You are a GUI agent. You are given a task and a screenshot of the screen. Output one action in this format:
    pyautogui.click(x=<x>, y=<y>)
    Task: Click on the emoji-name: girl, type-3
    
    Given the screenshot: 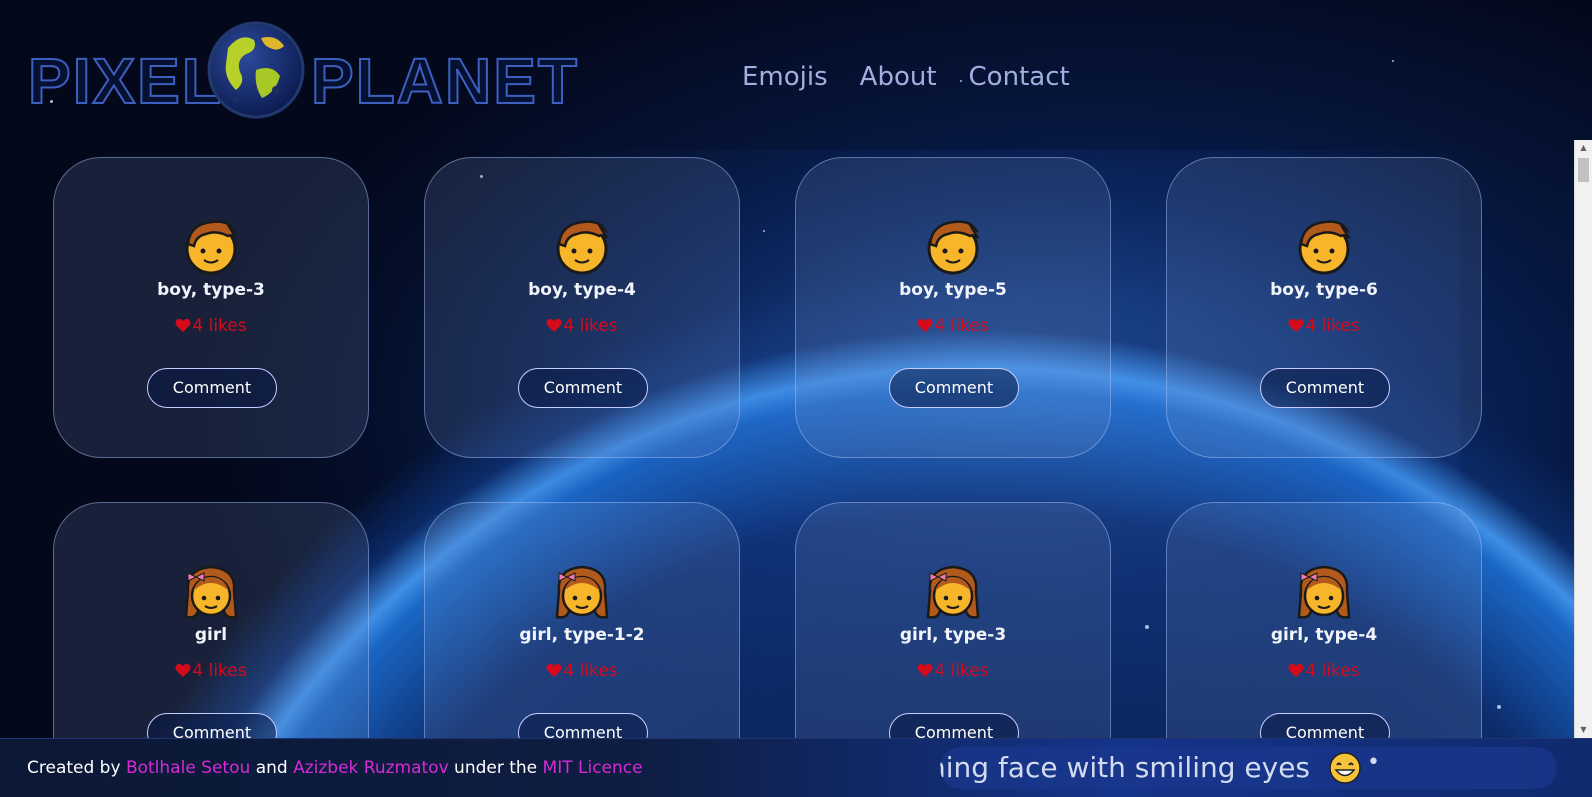 What is the action you would take?
    pyautogui.click(x=953, y=635)
    